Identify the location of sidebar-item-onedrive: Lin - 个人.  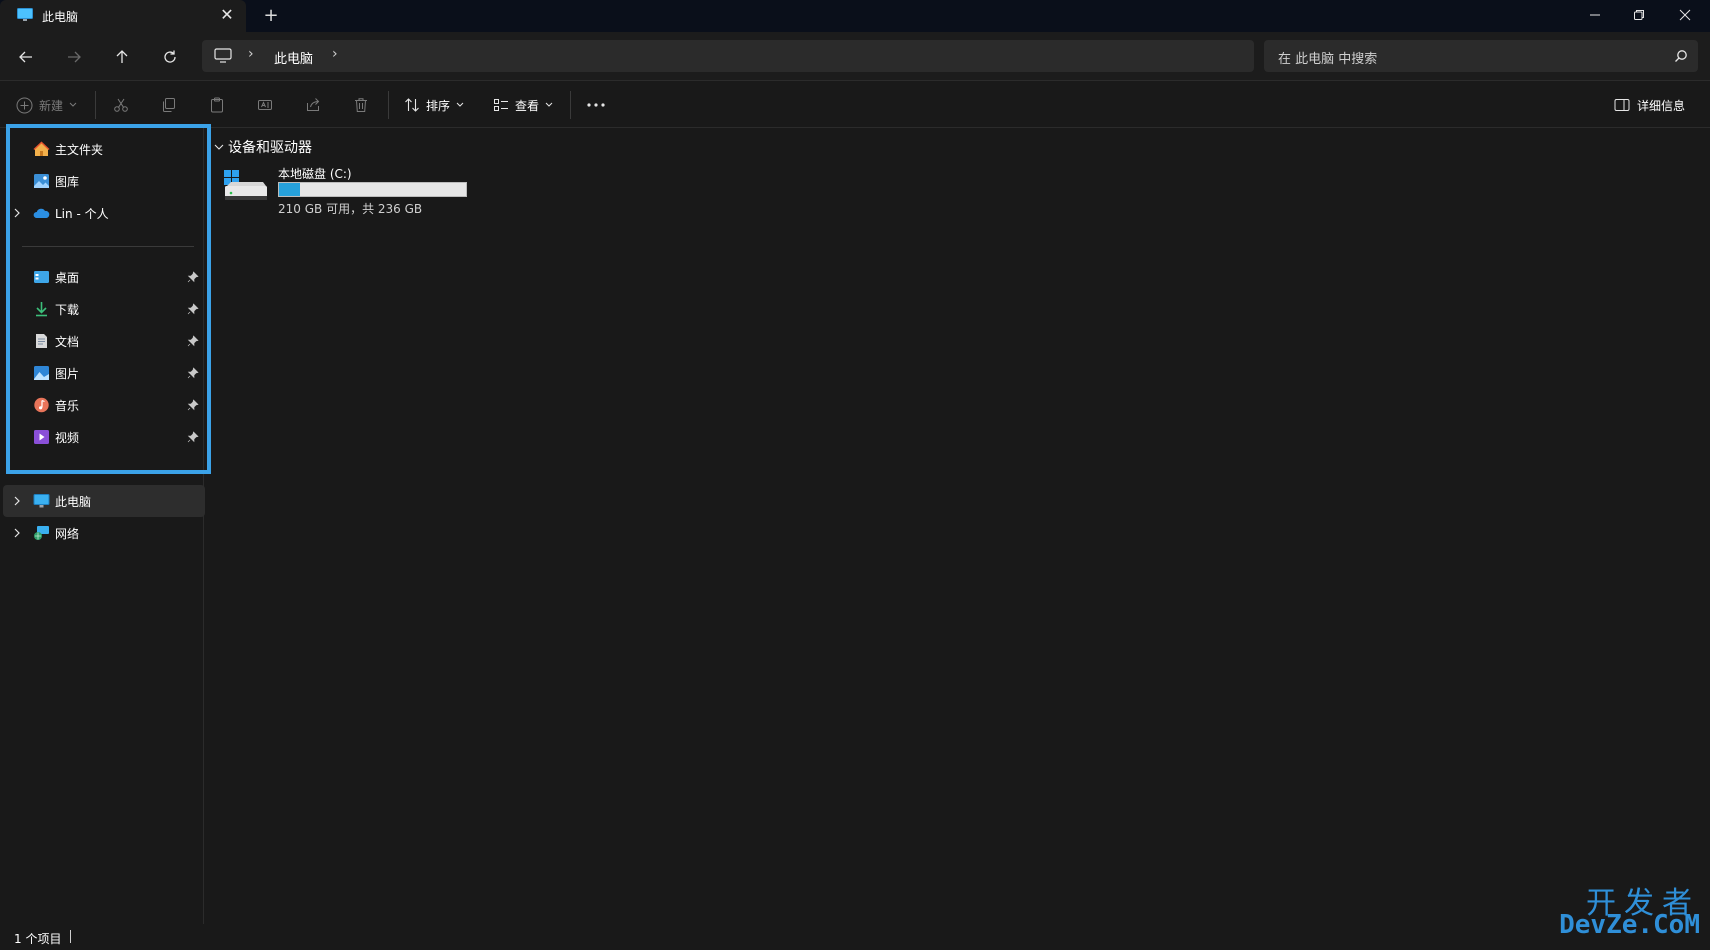
(101, 213).